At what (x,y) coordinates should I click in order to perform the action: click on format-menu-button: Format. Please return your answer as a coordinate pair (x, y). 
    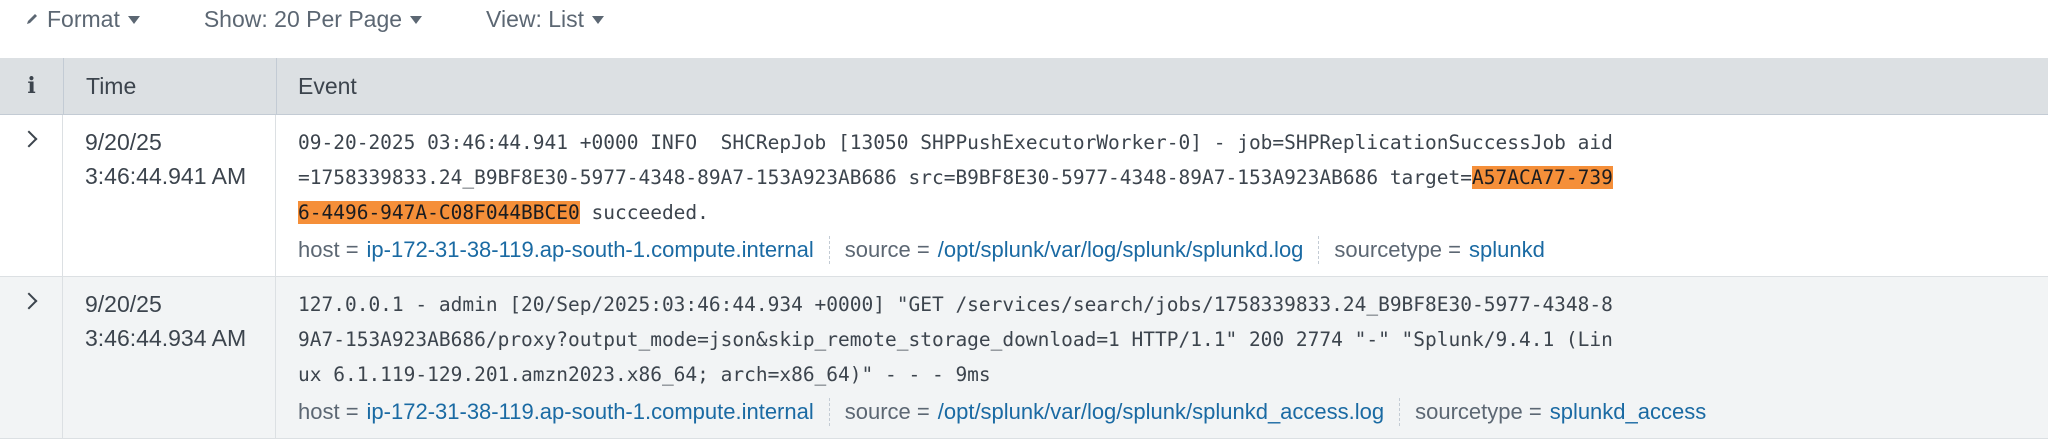
    Looking at the image, I should click on (82, 19).